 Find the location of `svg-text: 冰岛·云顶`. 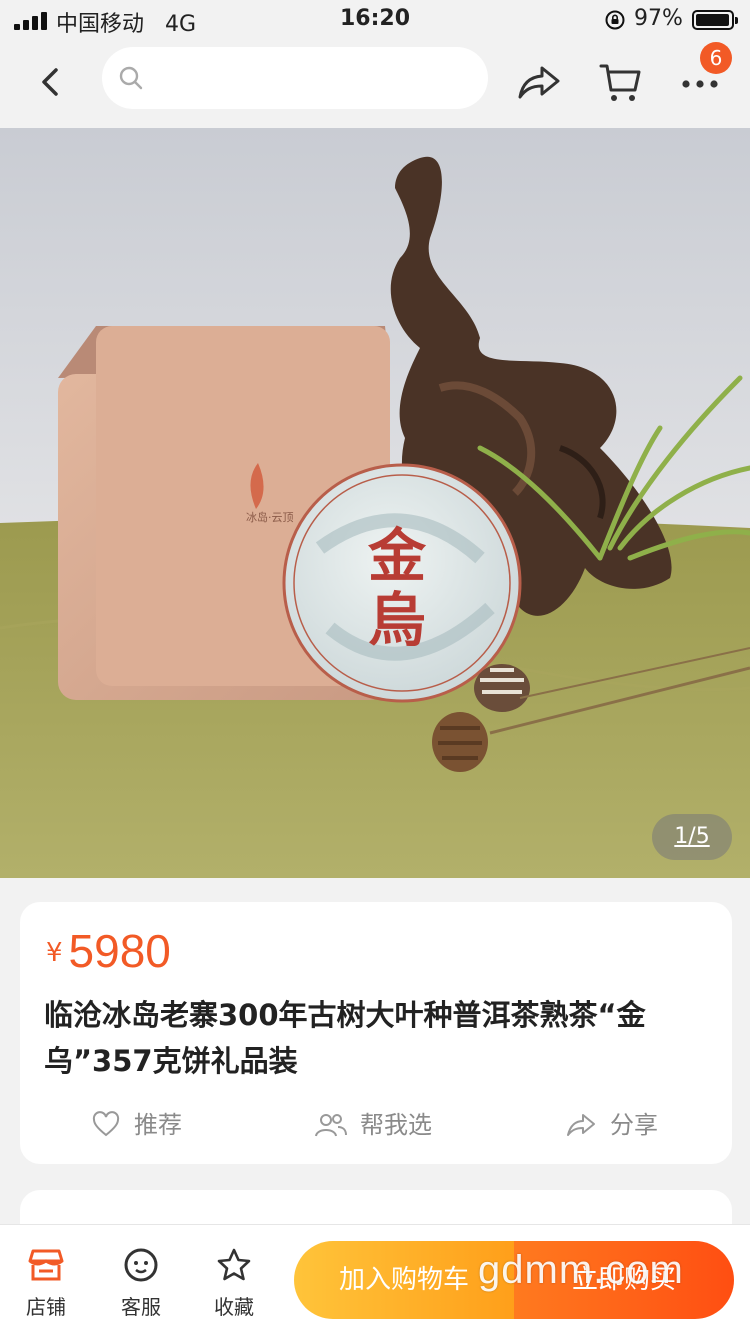

svg-text: 冰岛·云顶 is located at coordinates (270, 517).